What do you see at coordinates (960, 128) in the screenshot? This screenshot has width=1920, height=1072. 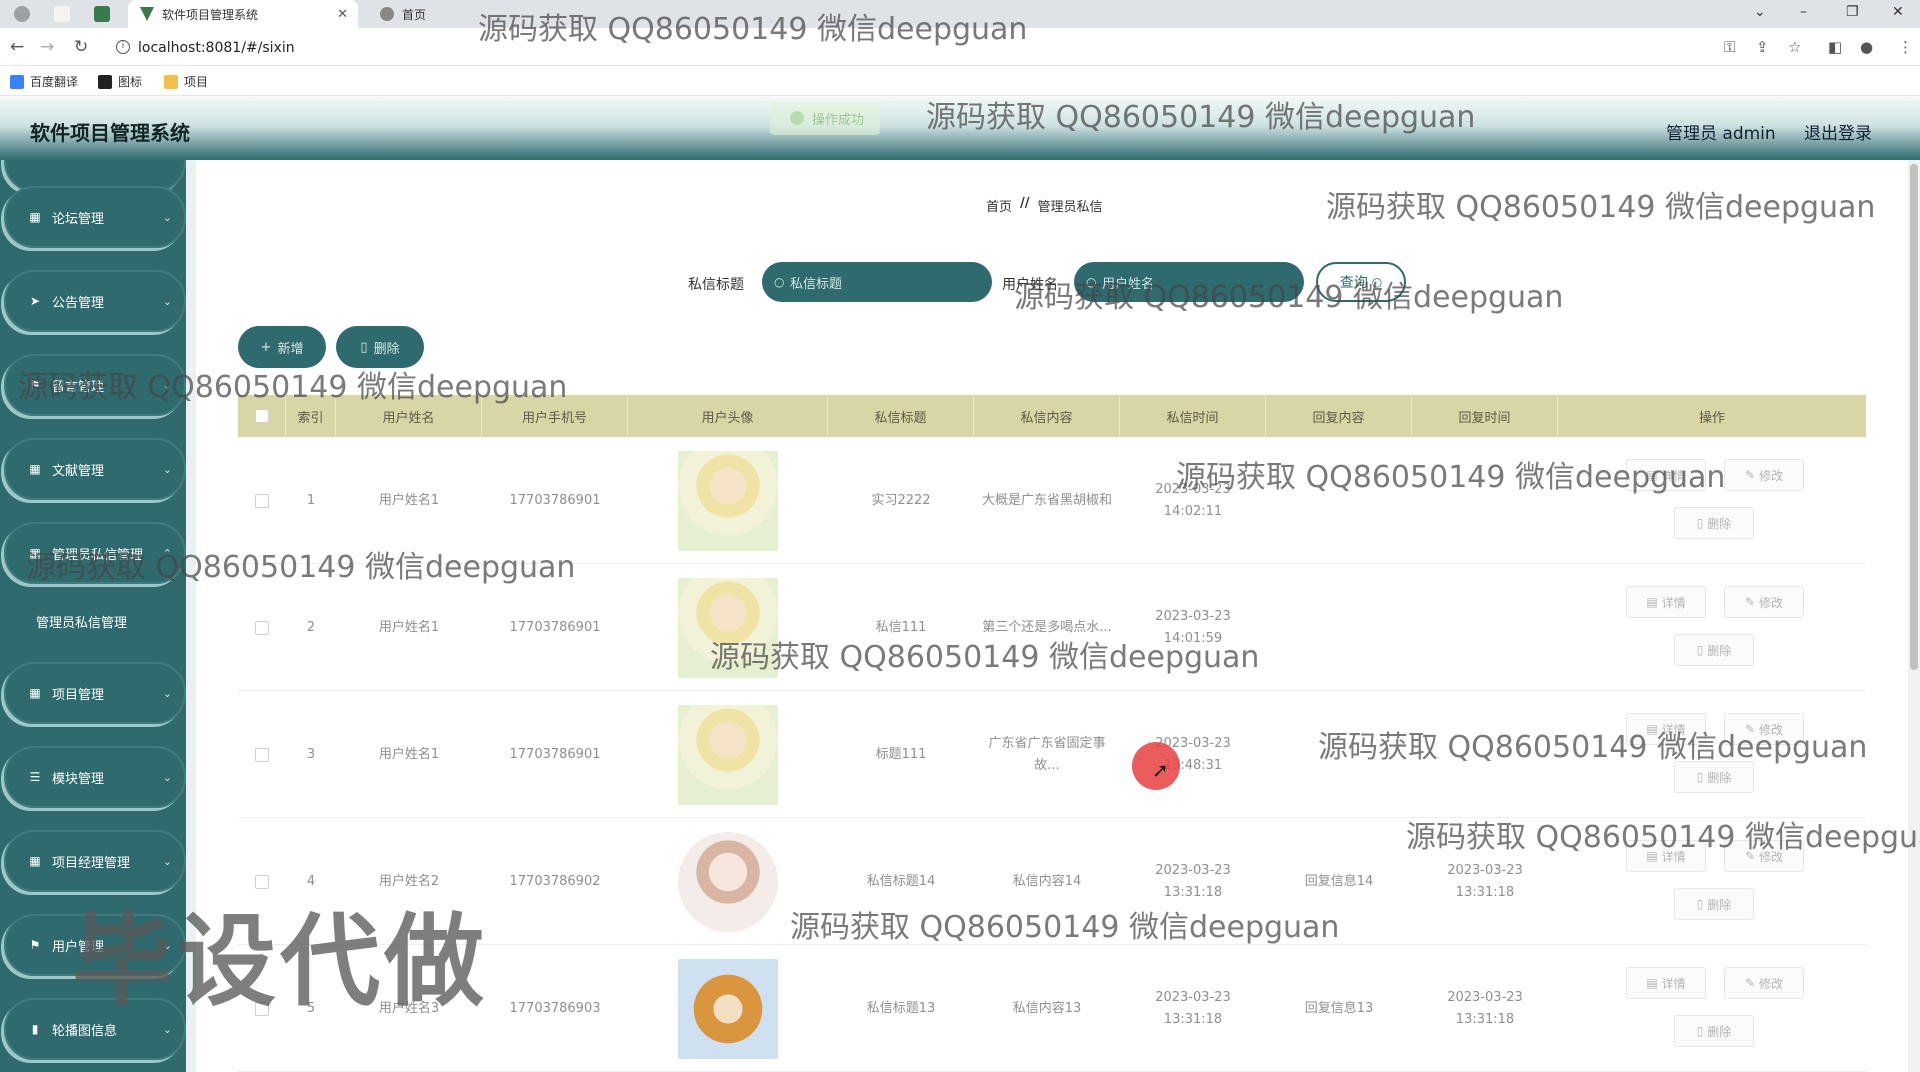 I see `app-header: 软件项目管理系统 操作成功 管理员 admin 退出登录` at bounding box center [960, 128].